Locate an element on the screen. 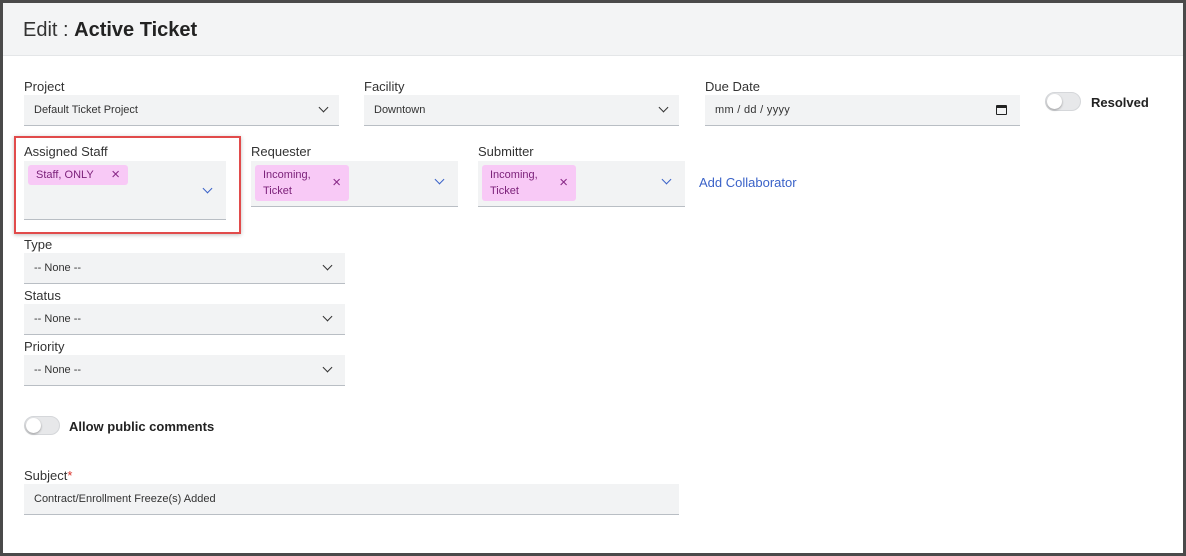 The height and width of the screenshot is (556, 1186). page-title: Edit : Active Ticket is located at coordinates (110, 30).